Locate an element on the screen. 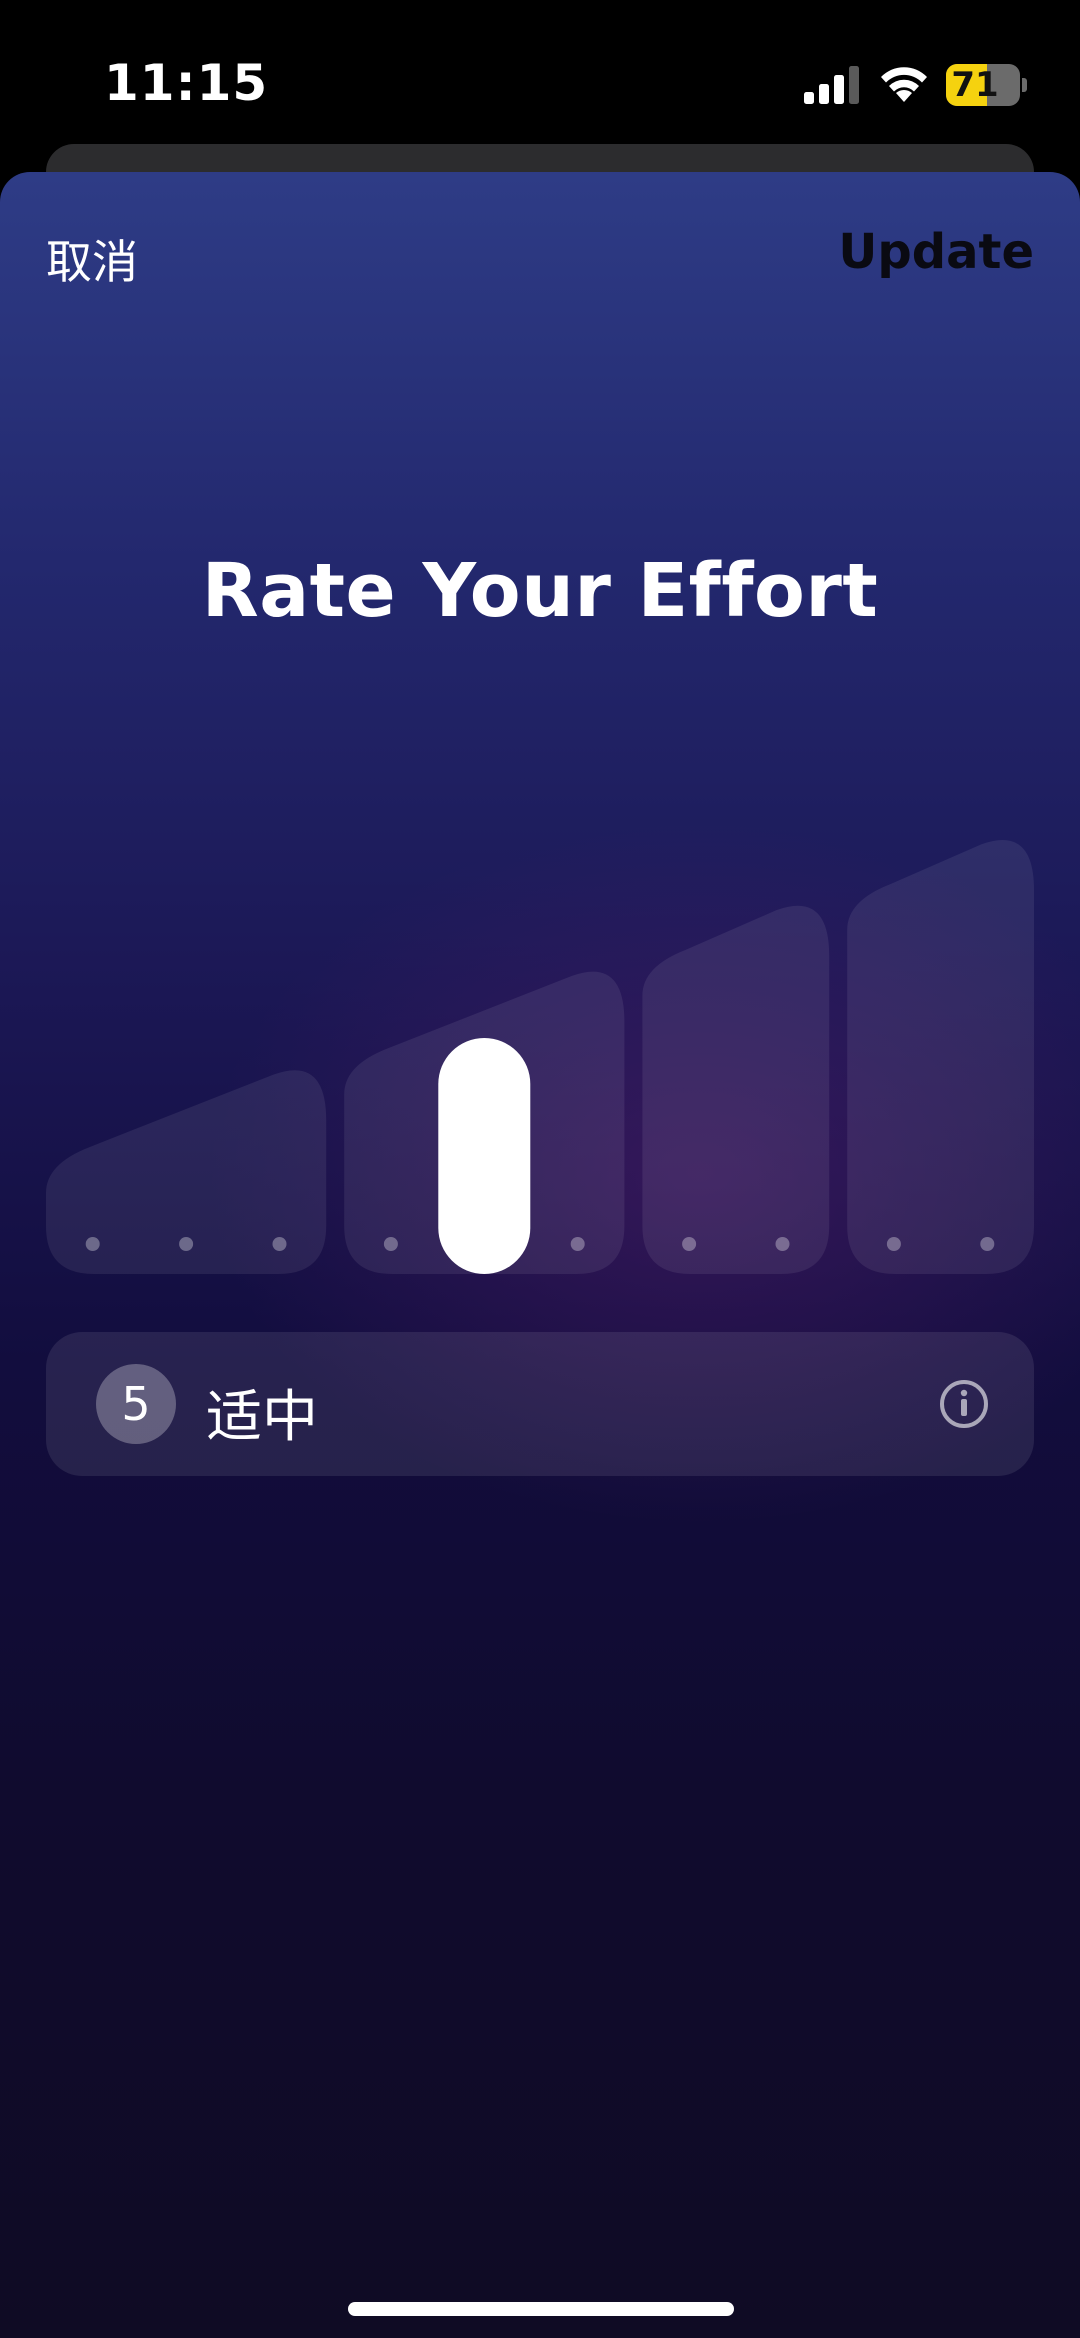 The width and height of the screenshot is (1080, 2338). cellular-signal-icon is located at coordinates (831, 85).